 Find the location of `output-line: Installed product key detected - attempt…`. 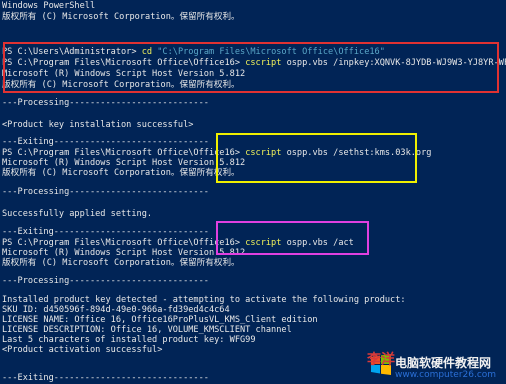

output-line: Installed product key detected - attempt… is located at coordinates (204, 300).